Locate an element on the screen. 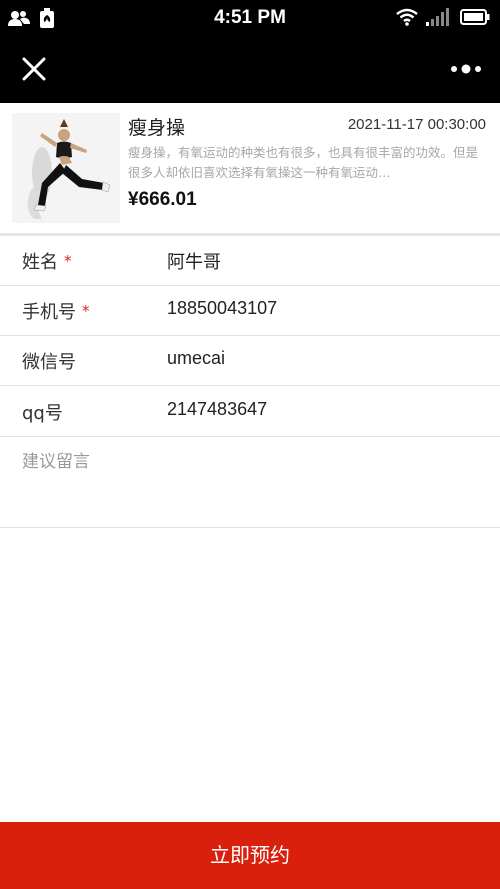 Image resolution: width=500 pixels, height=889 pixels. status-bar: 4:51 PM is located at coordinates (250, 18).